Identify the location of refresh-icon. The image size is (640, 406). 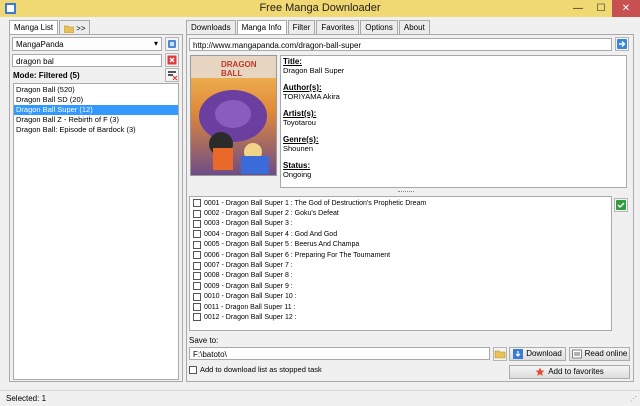
(172, 44).